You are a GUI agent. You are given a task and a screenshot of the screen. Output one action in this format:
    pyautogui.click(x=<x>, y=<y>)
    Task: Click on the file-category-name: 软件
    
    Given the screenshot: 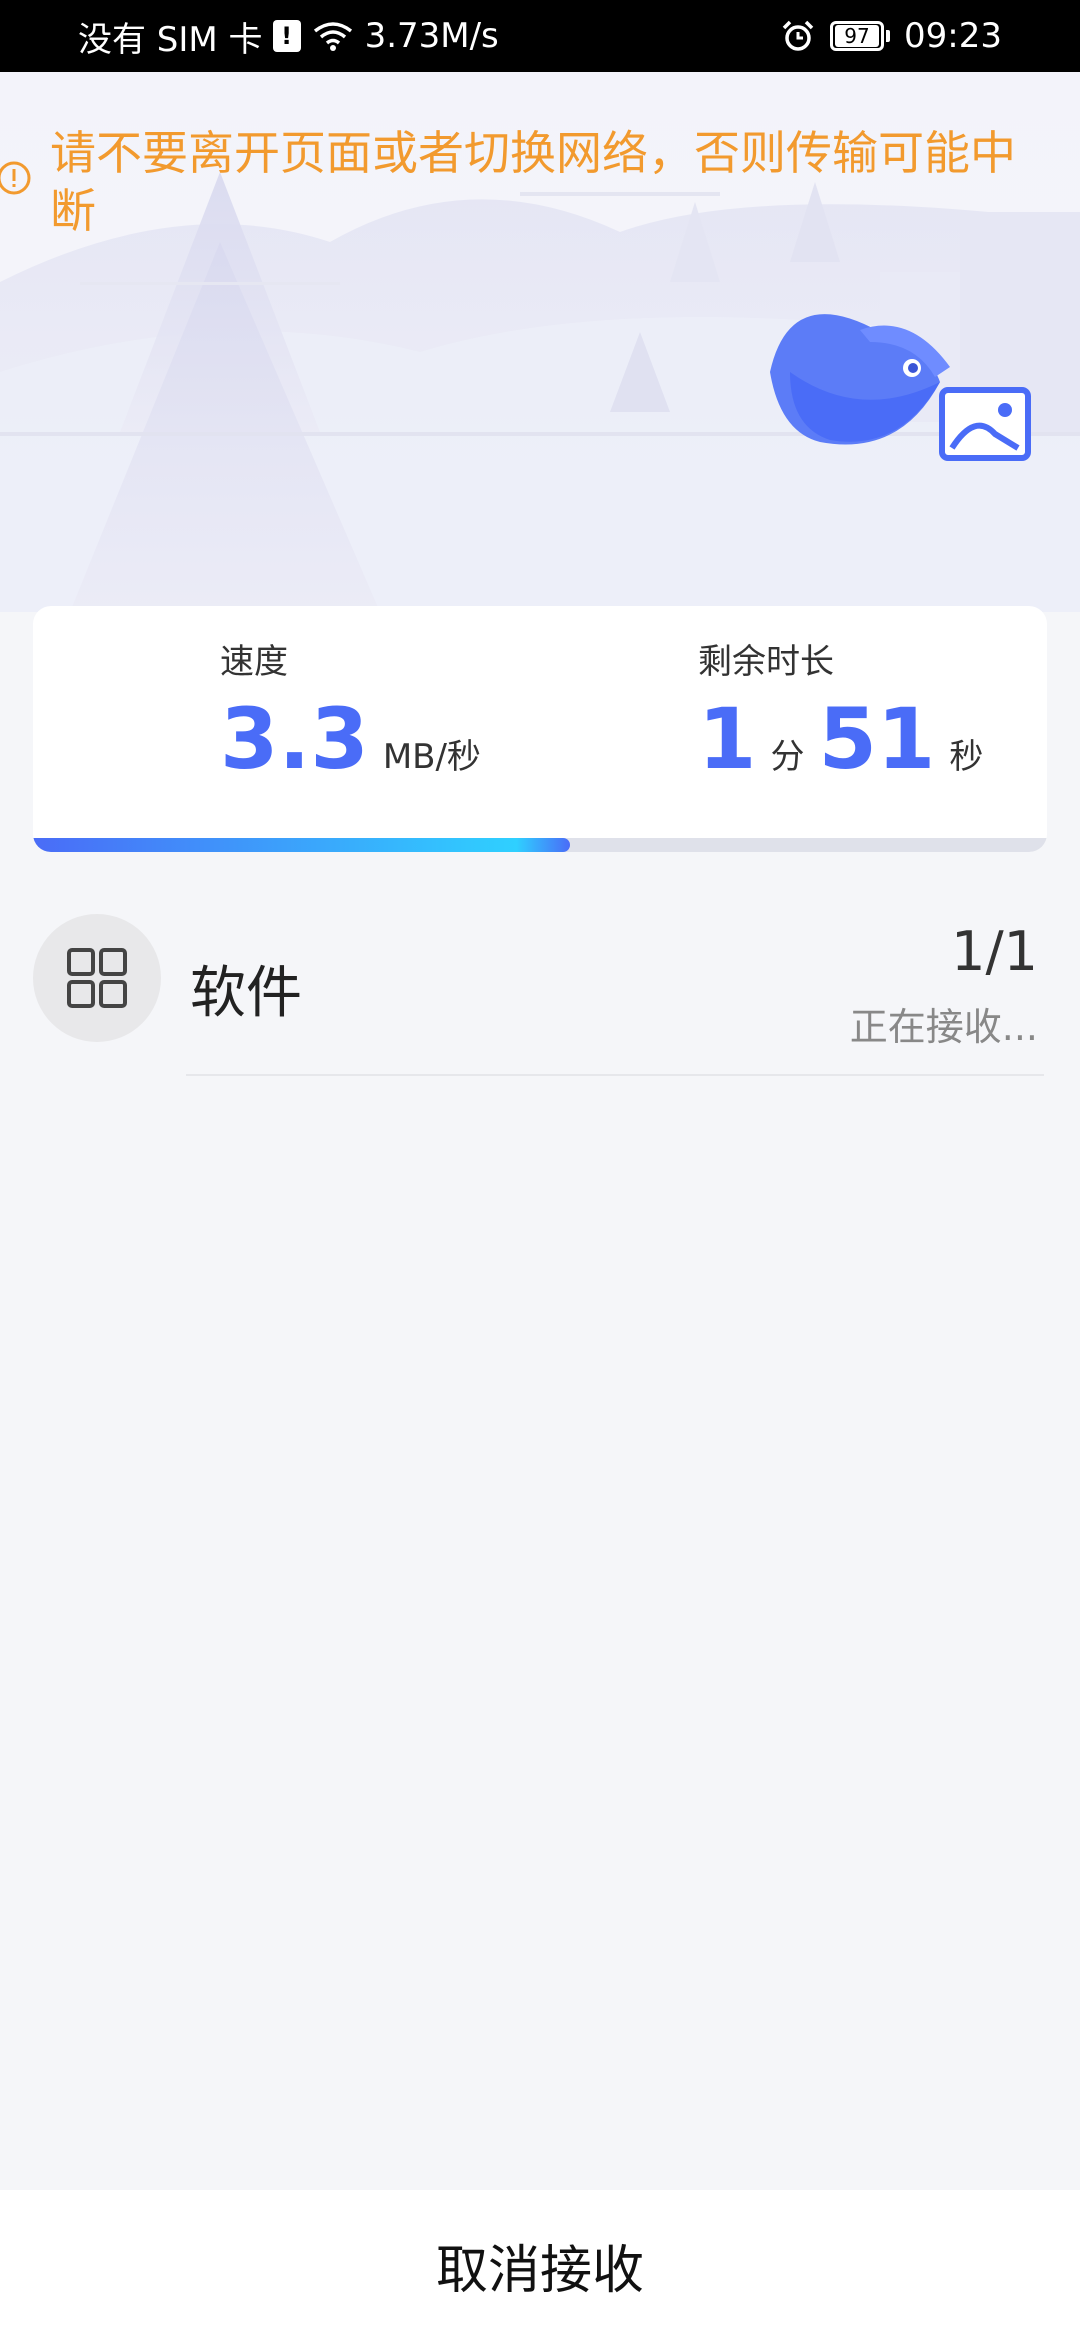 What is the action you would take?
    pyautogui.click(x=246, y=993)
    